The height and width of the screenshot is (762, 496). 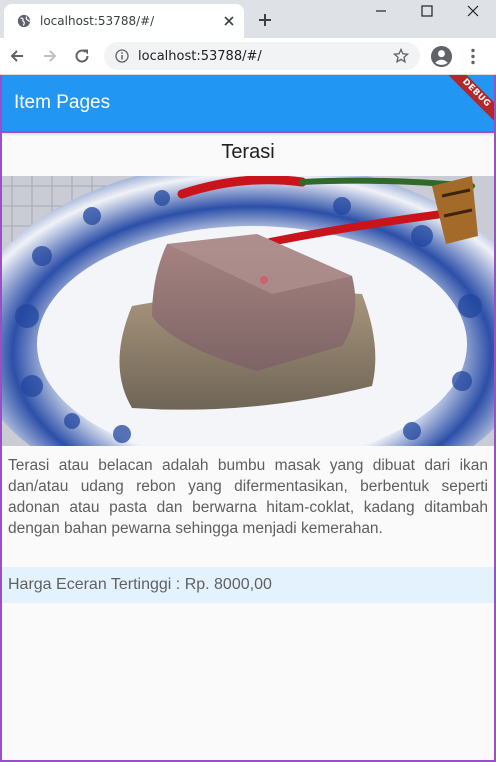 What do you see at coordinates (473, 56) in the screenshot?
I see `more-vert-icon` at bounding box center [473, 56].